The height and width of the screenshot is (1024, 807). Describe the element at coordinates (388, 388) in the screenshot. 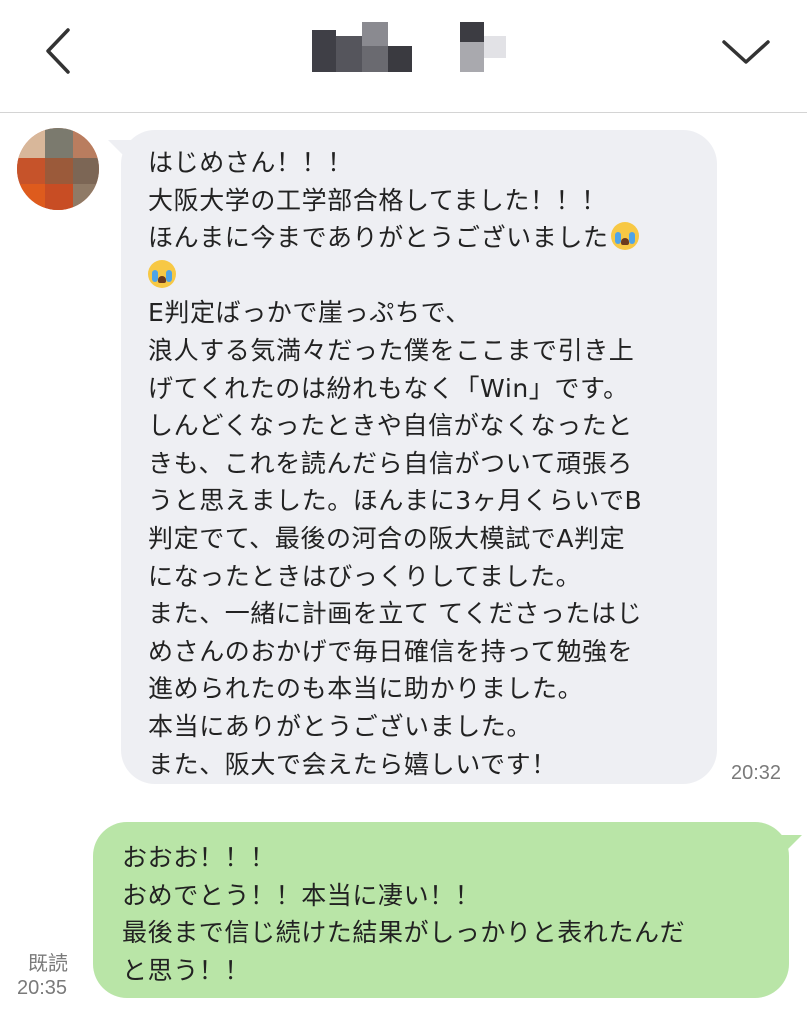

I see `message-line: げてくれたのは紛れもなく「Win」です。` at that location.